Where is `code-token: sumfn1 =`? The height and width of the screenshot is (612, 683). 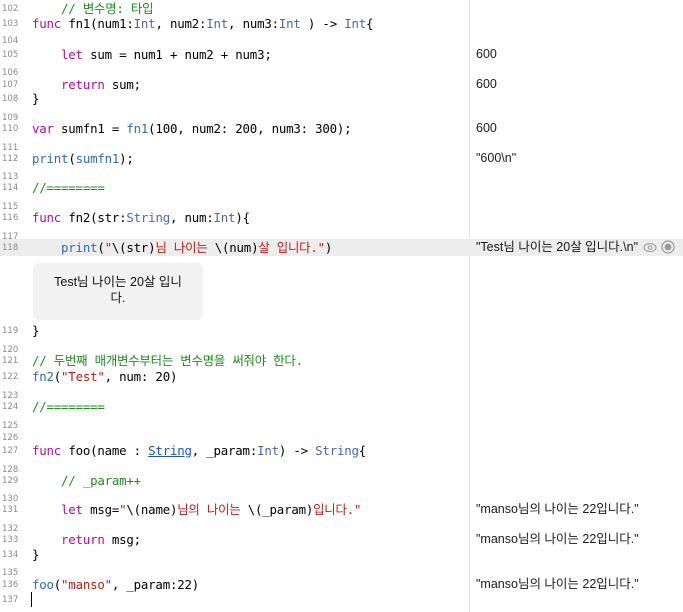 code-token: sumfn1 = is located at coordinates (94, 128).